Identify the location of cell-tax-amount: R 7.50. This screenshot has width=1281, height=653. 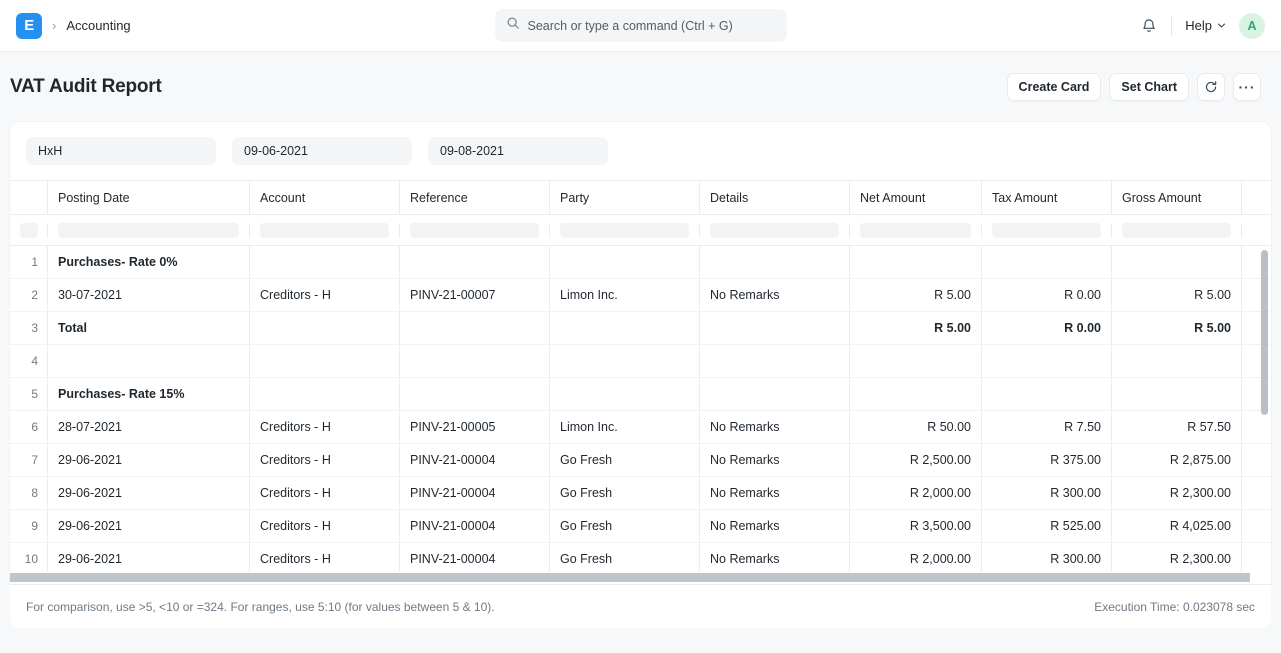
(1047, 427).